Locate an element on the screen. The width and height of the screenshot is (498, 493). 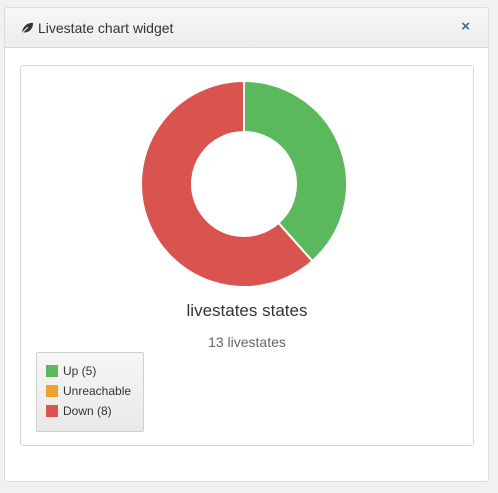
legend-swatch-unreachable is located at coordinates (52, 391).